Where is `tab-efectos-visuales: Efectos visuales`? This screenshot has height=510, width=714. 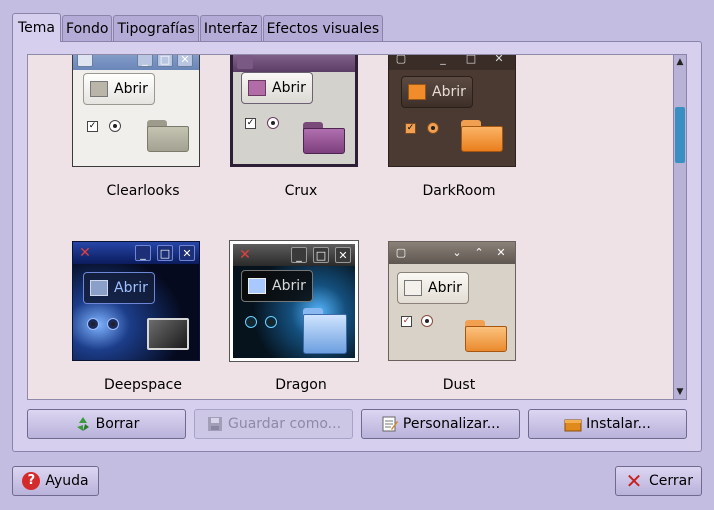 tab-efectos-visuales: Efectos visuales is located at coordinates (323, 28).